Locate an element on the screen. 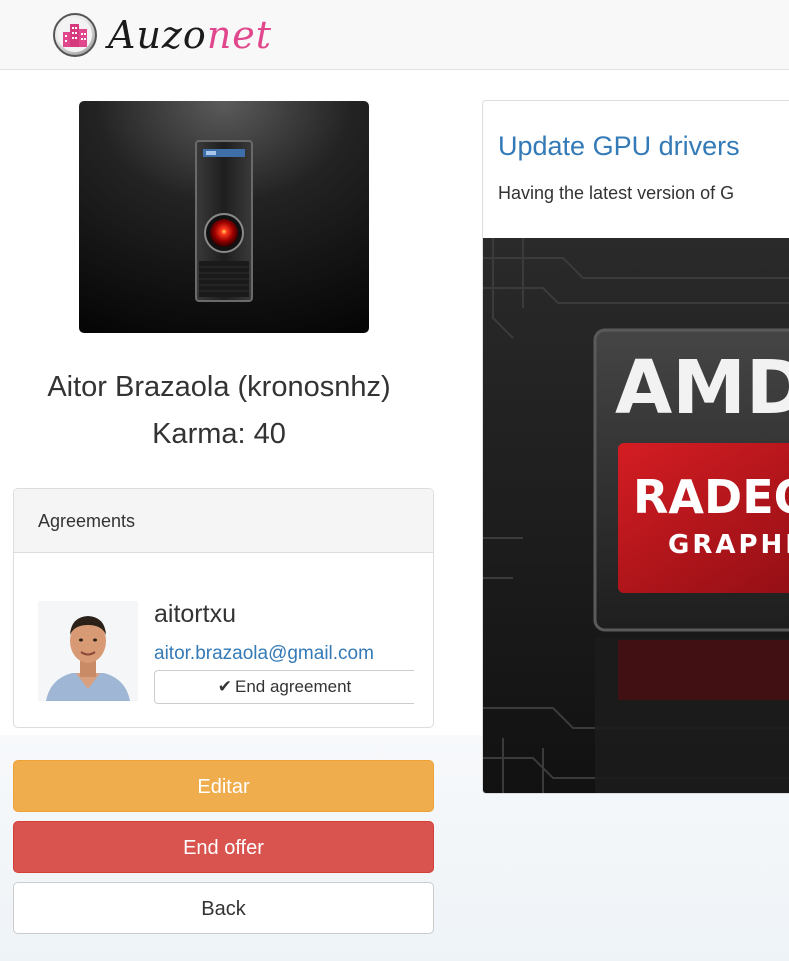 This screenshot has width=789, height=961. brand-name-part1: Auzo is located at coordinates (157, 35).